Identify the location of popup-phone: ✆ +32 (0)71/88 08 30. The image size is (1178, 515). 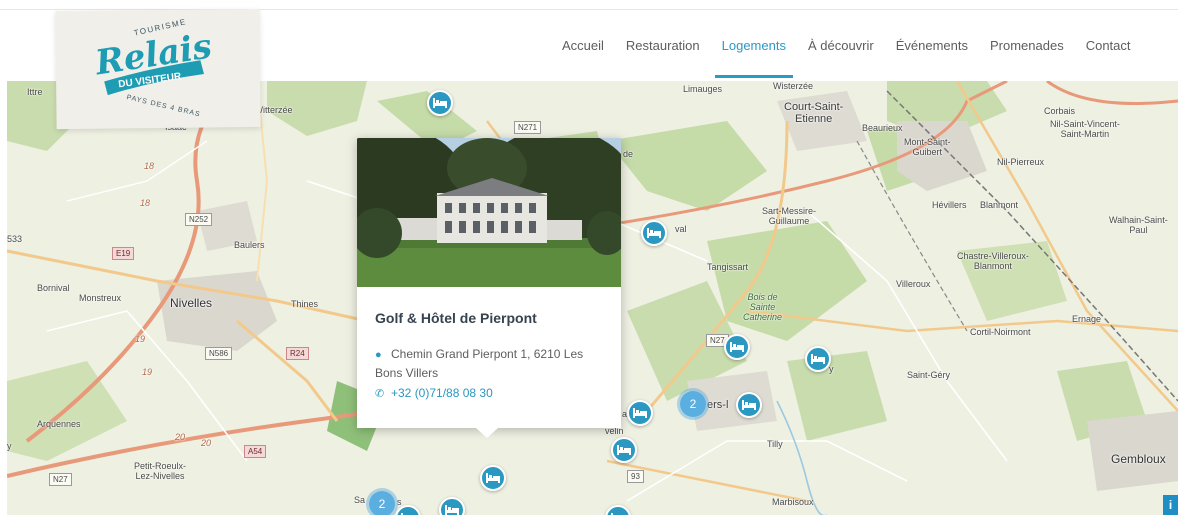
(434, 393).